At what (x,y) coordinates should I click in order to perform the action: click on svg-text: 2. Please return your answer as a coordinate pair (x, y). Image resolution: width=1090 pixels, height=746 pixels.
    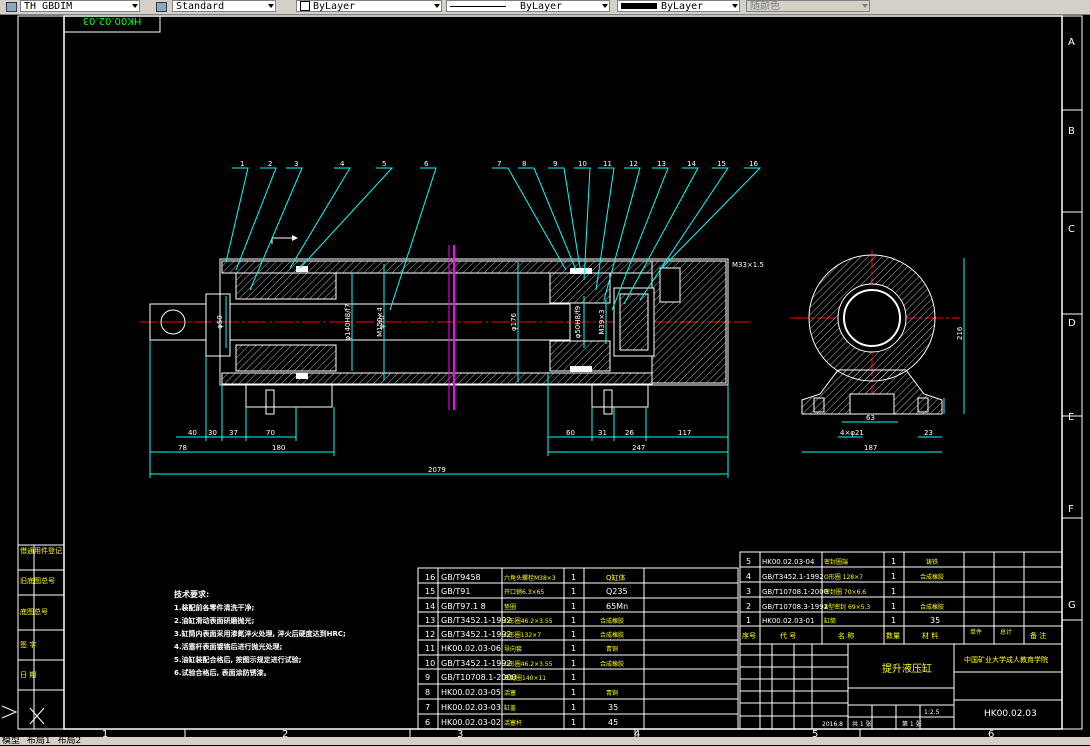
    Looking at the image, I should click on (748, 606).